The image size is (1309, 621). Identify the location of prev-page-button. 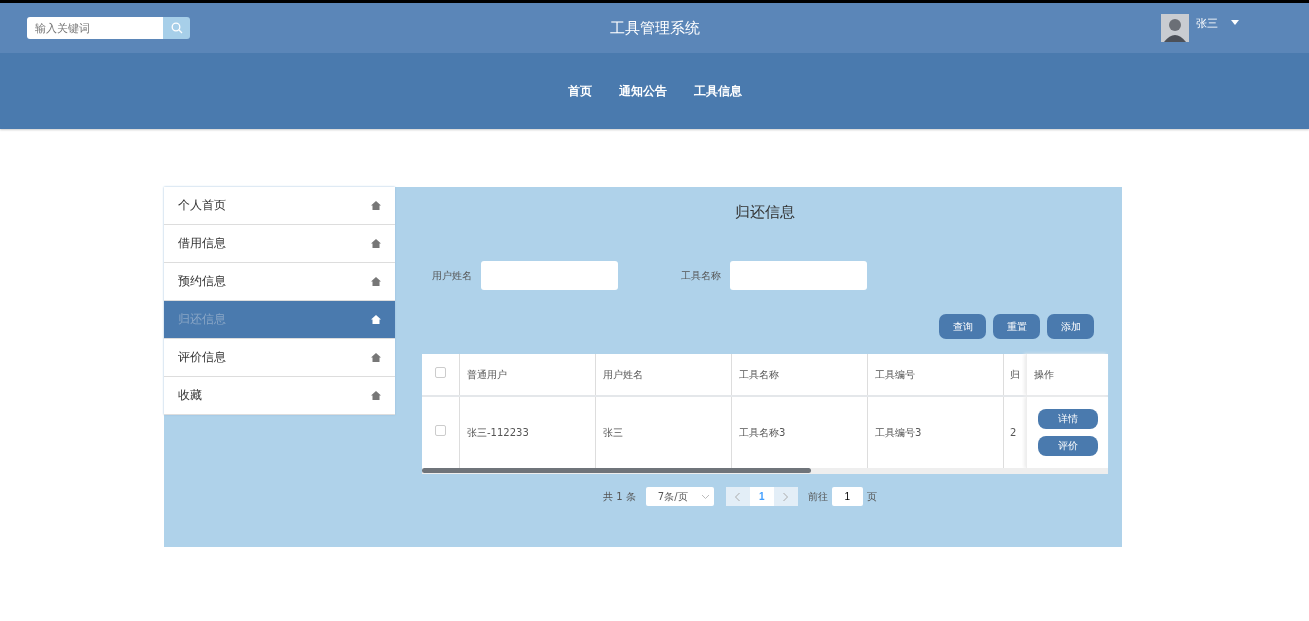
(737, 496).